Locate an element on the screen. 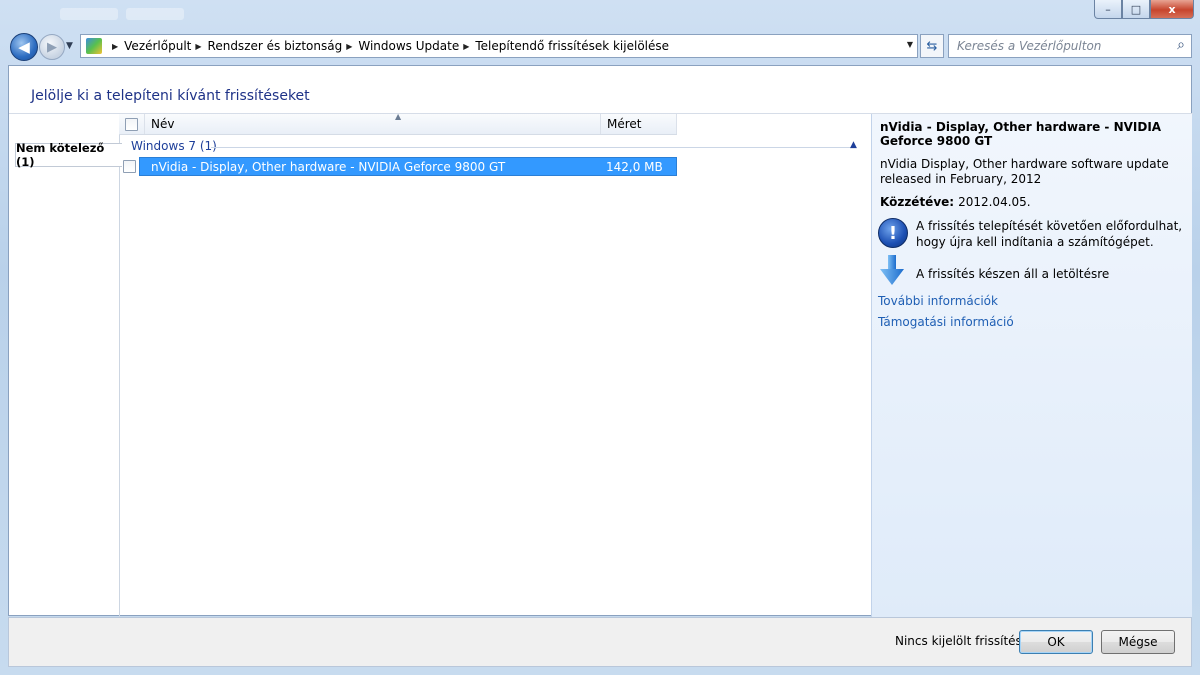 The image size is (1200, 675). download-note: A frissítés készen áll a letöltésre is located at coordinates (1013, 274).